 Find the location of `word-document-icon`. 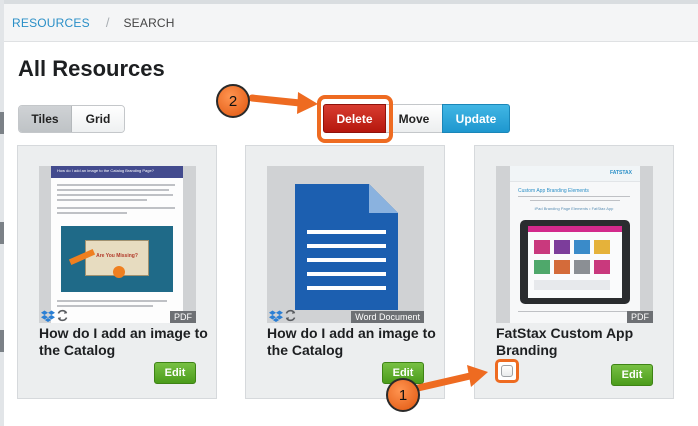

word-document-icon is located at coordinates (346, 247).